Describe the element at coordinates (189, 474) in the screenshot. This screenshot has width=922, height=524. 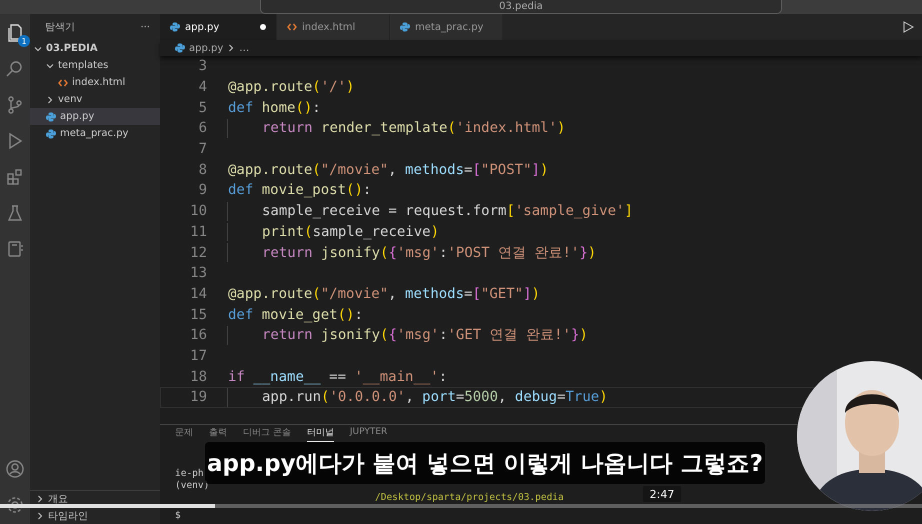
I see `terminal-line: ie-ph` at that location.